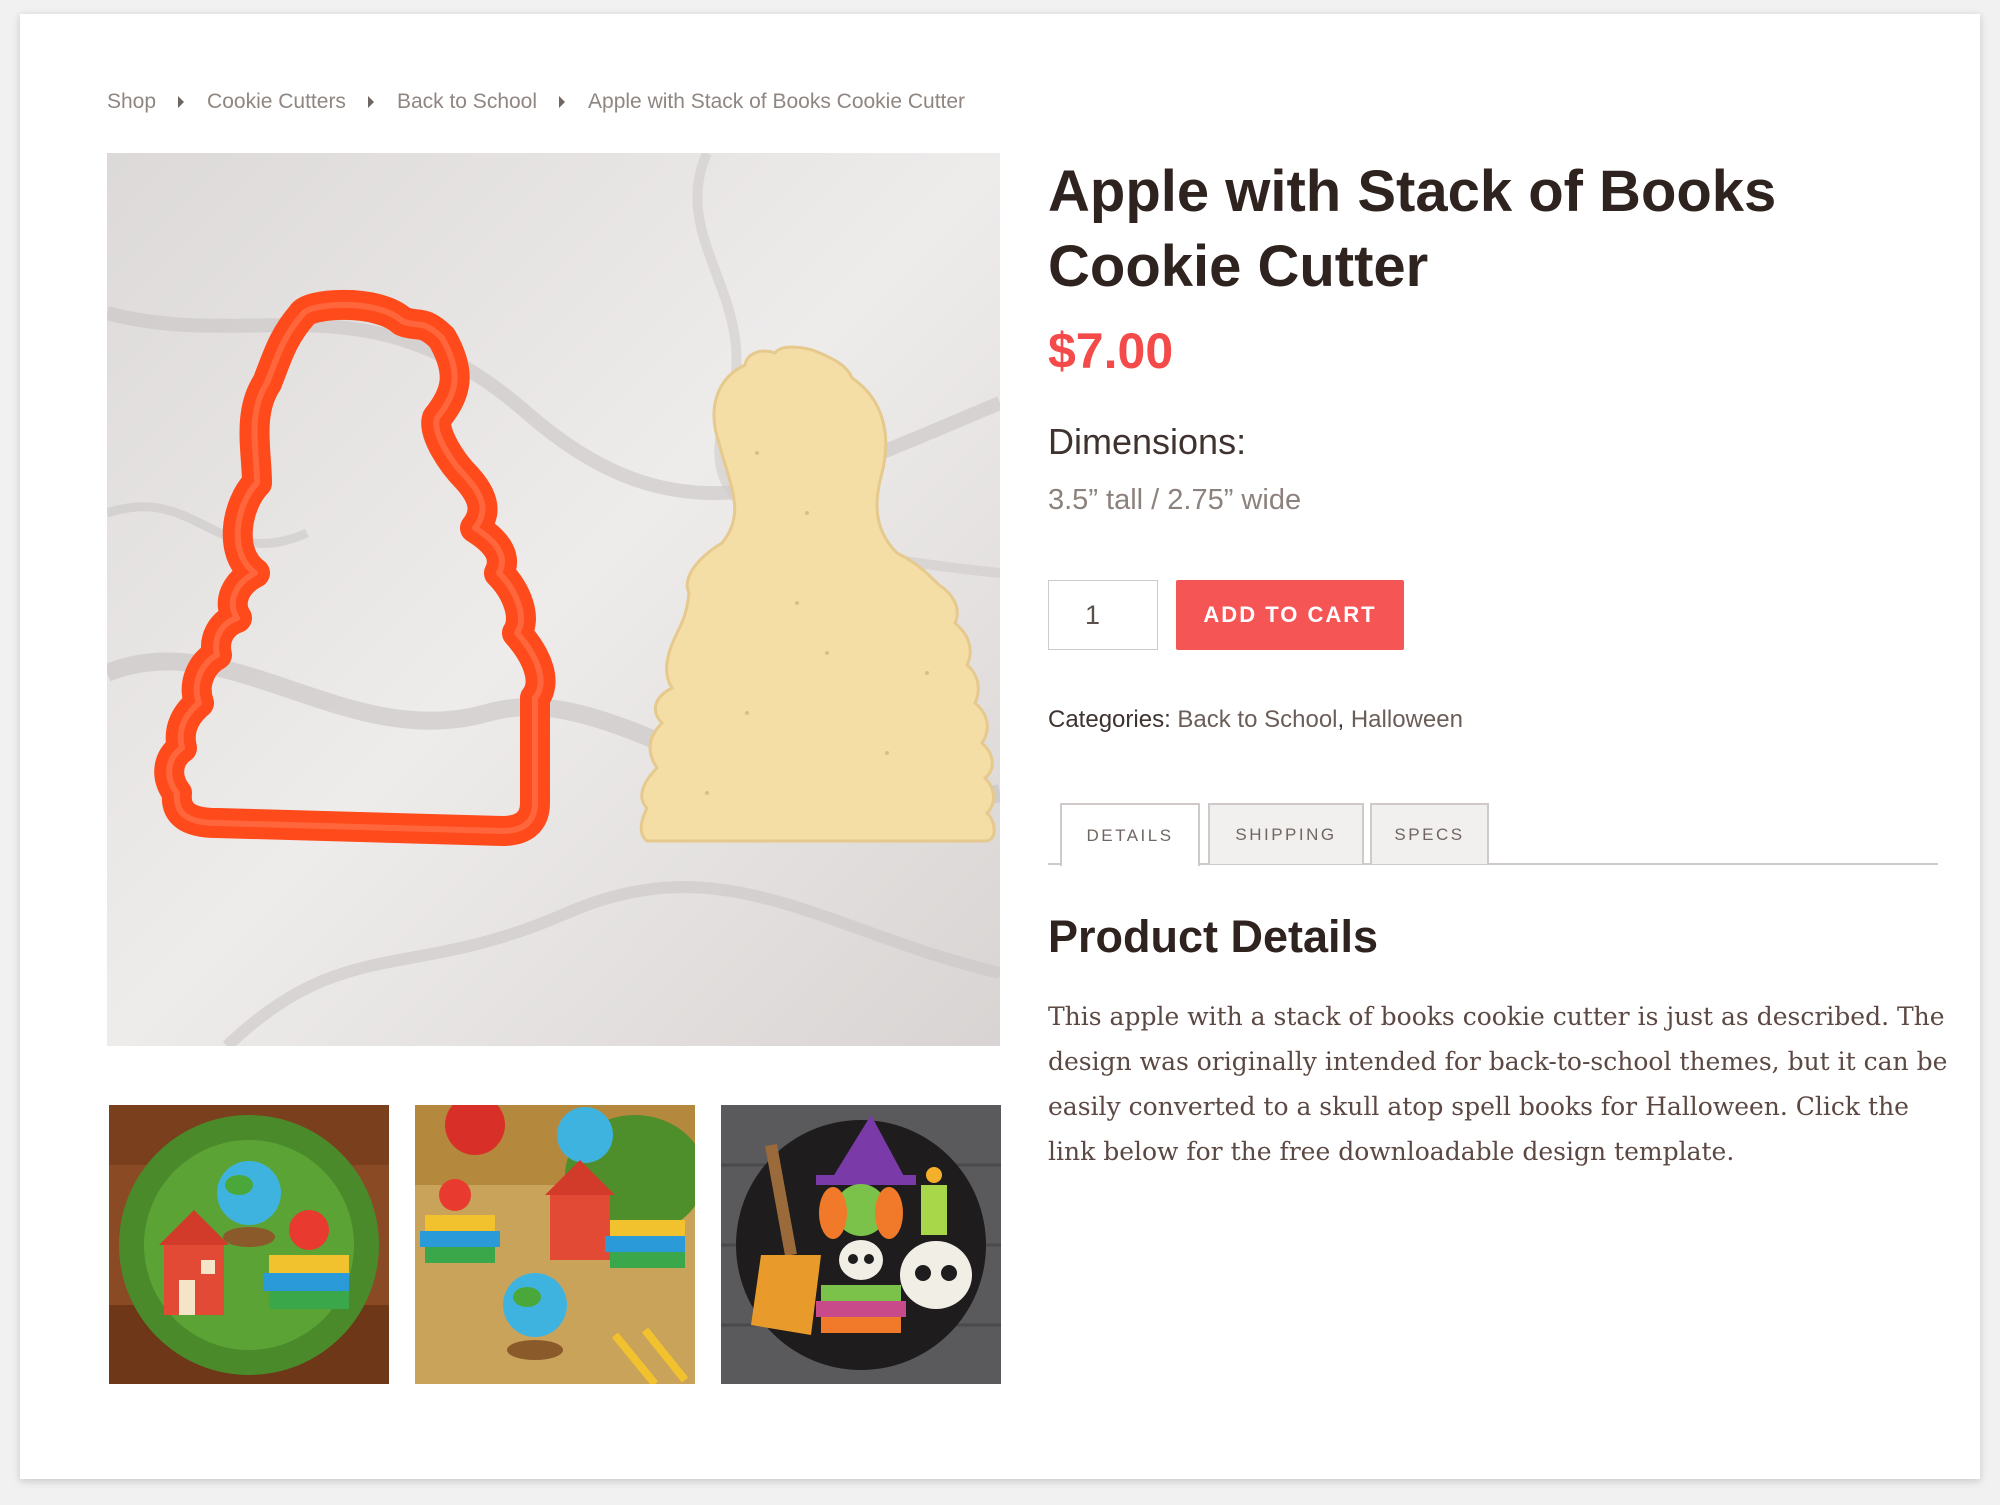  I want to click on breadcrumb-cookie-cutters: Cookie Cutters, so click(276, 102).